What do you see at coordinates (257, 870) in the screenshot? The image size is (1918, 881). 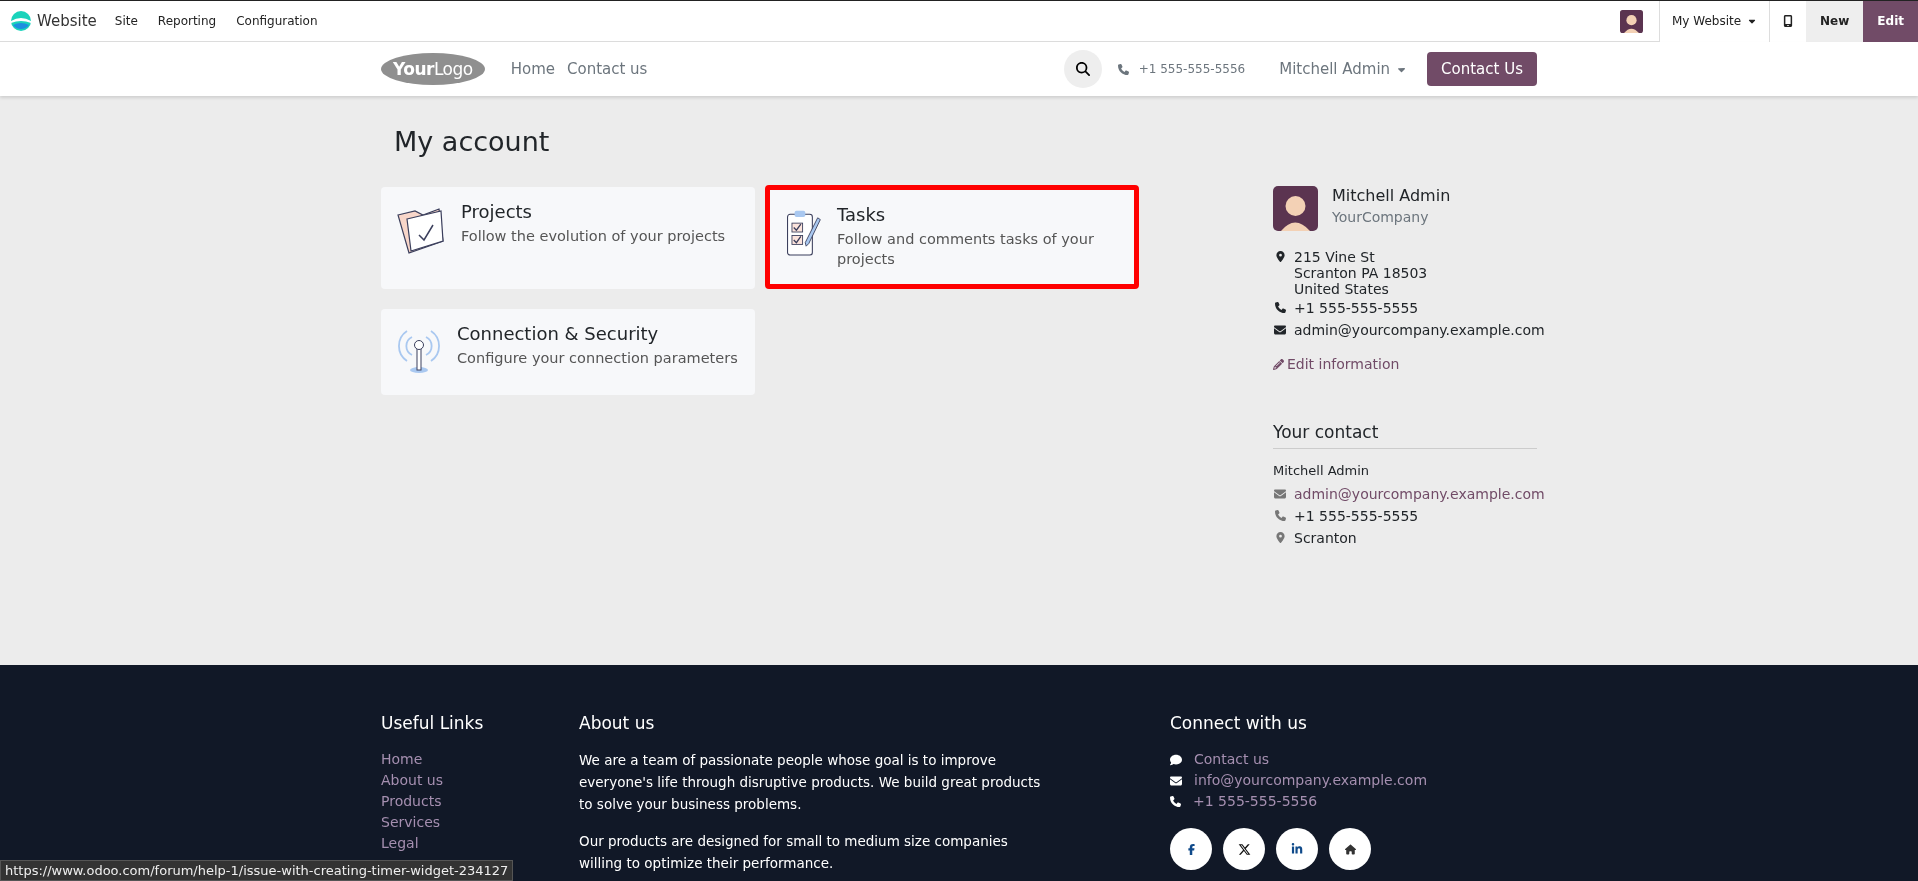 I see `link-status-tooltip: https://www.odoo.com/forum/help-1/issue-with-creating-timer-widget-234127` at bounding box center [257, 870].